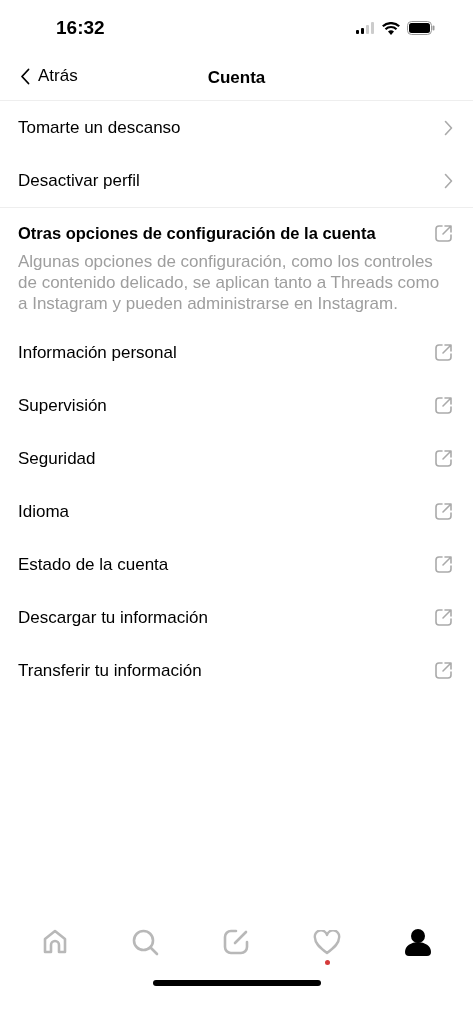 The width and height of the screenshot is (473, 1024). What do you see at coordinates (25, 76) in the screenshot?
I see `back-icon` at bounding box center [25, 76].